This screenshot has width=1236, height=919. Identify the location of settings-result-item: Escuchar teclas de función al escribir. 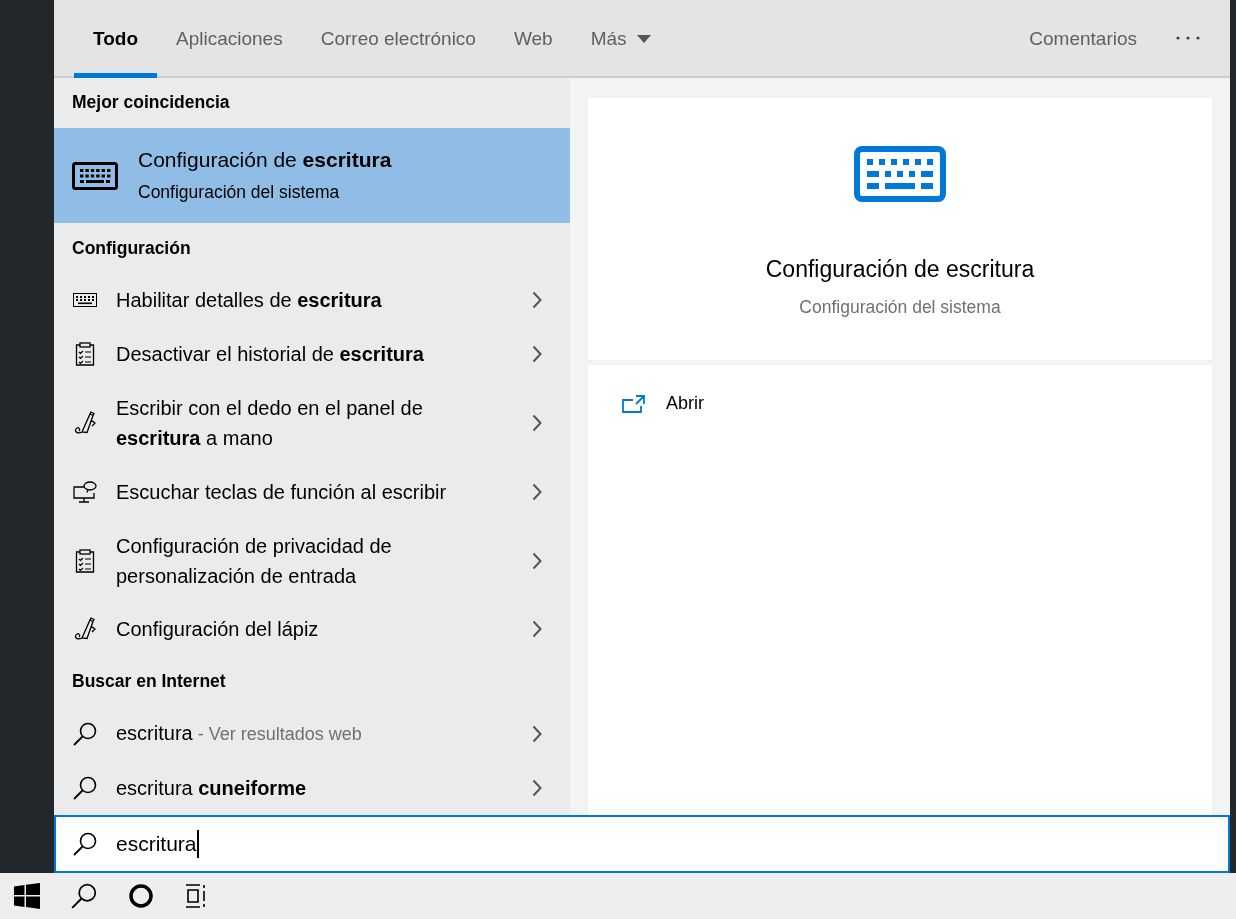
(312, 491).